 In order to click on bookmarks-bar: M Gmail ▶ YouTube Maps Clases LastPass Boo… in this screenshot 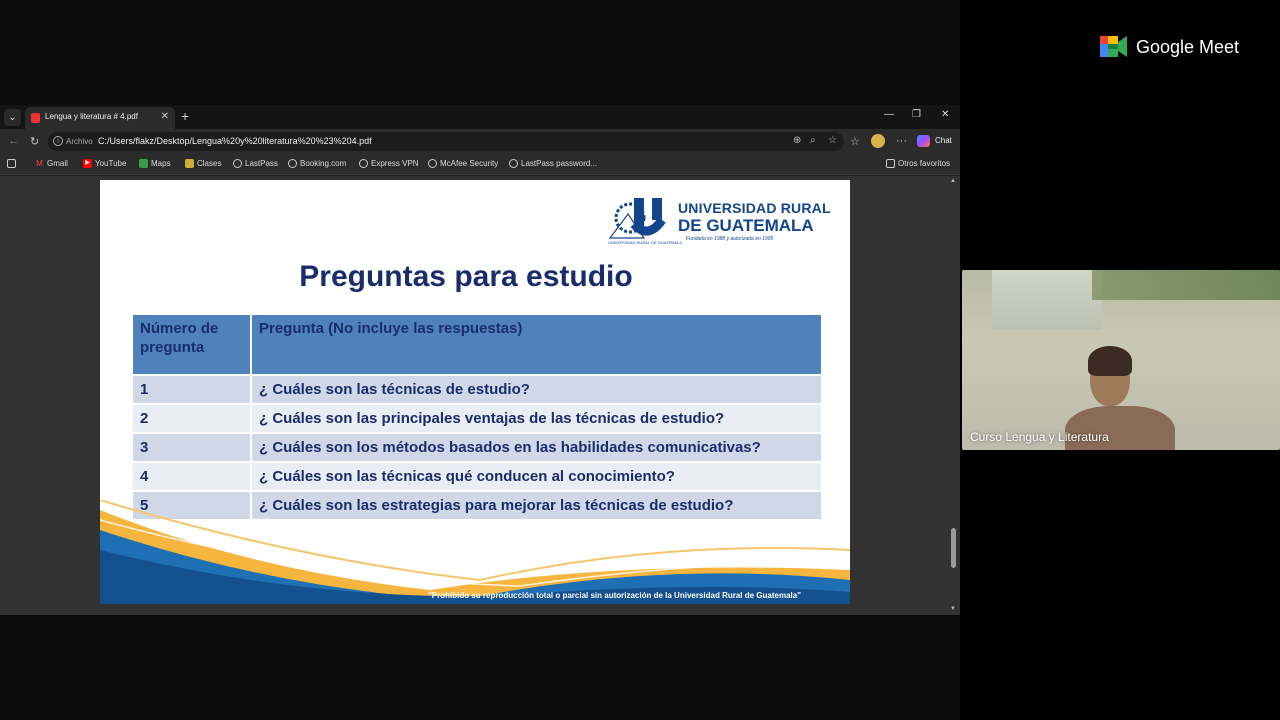, I will do `click(480, 165)`.